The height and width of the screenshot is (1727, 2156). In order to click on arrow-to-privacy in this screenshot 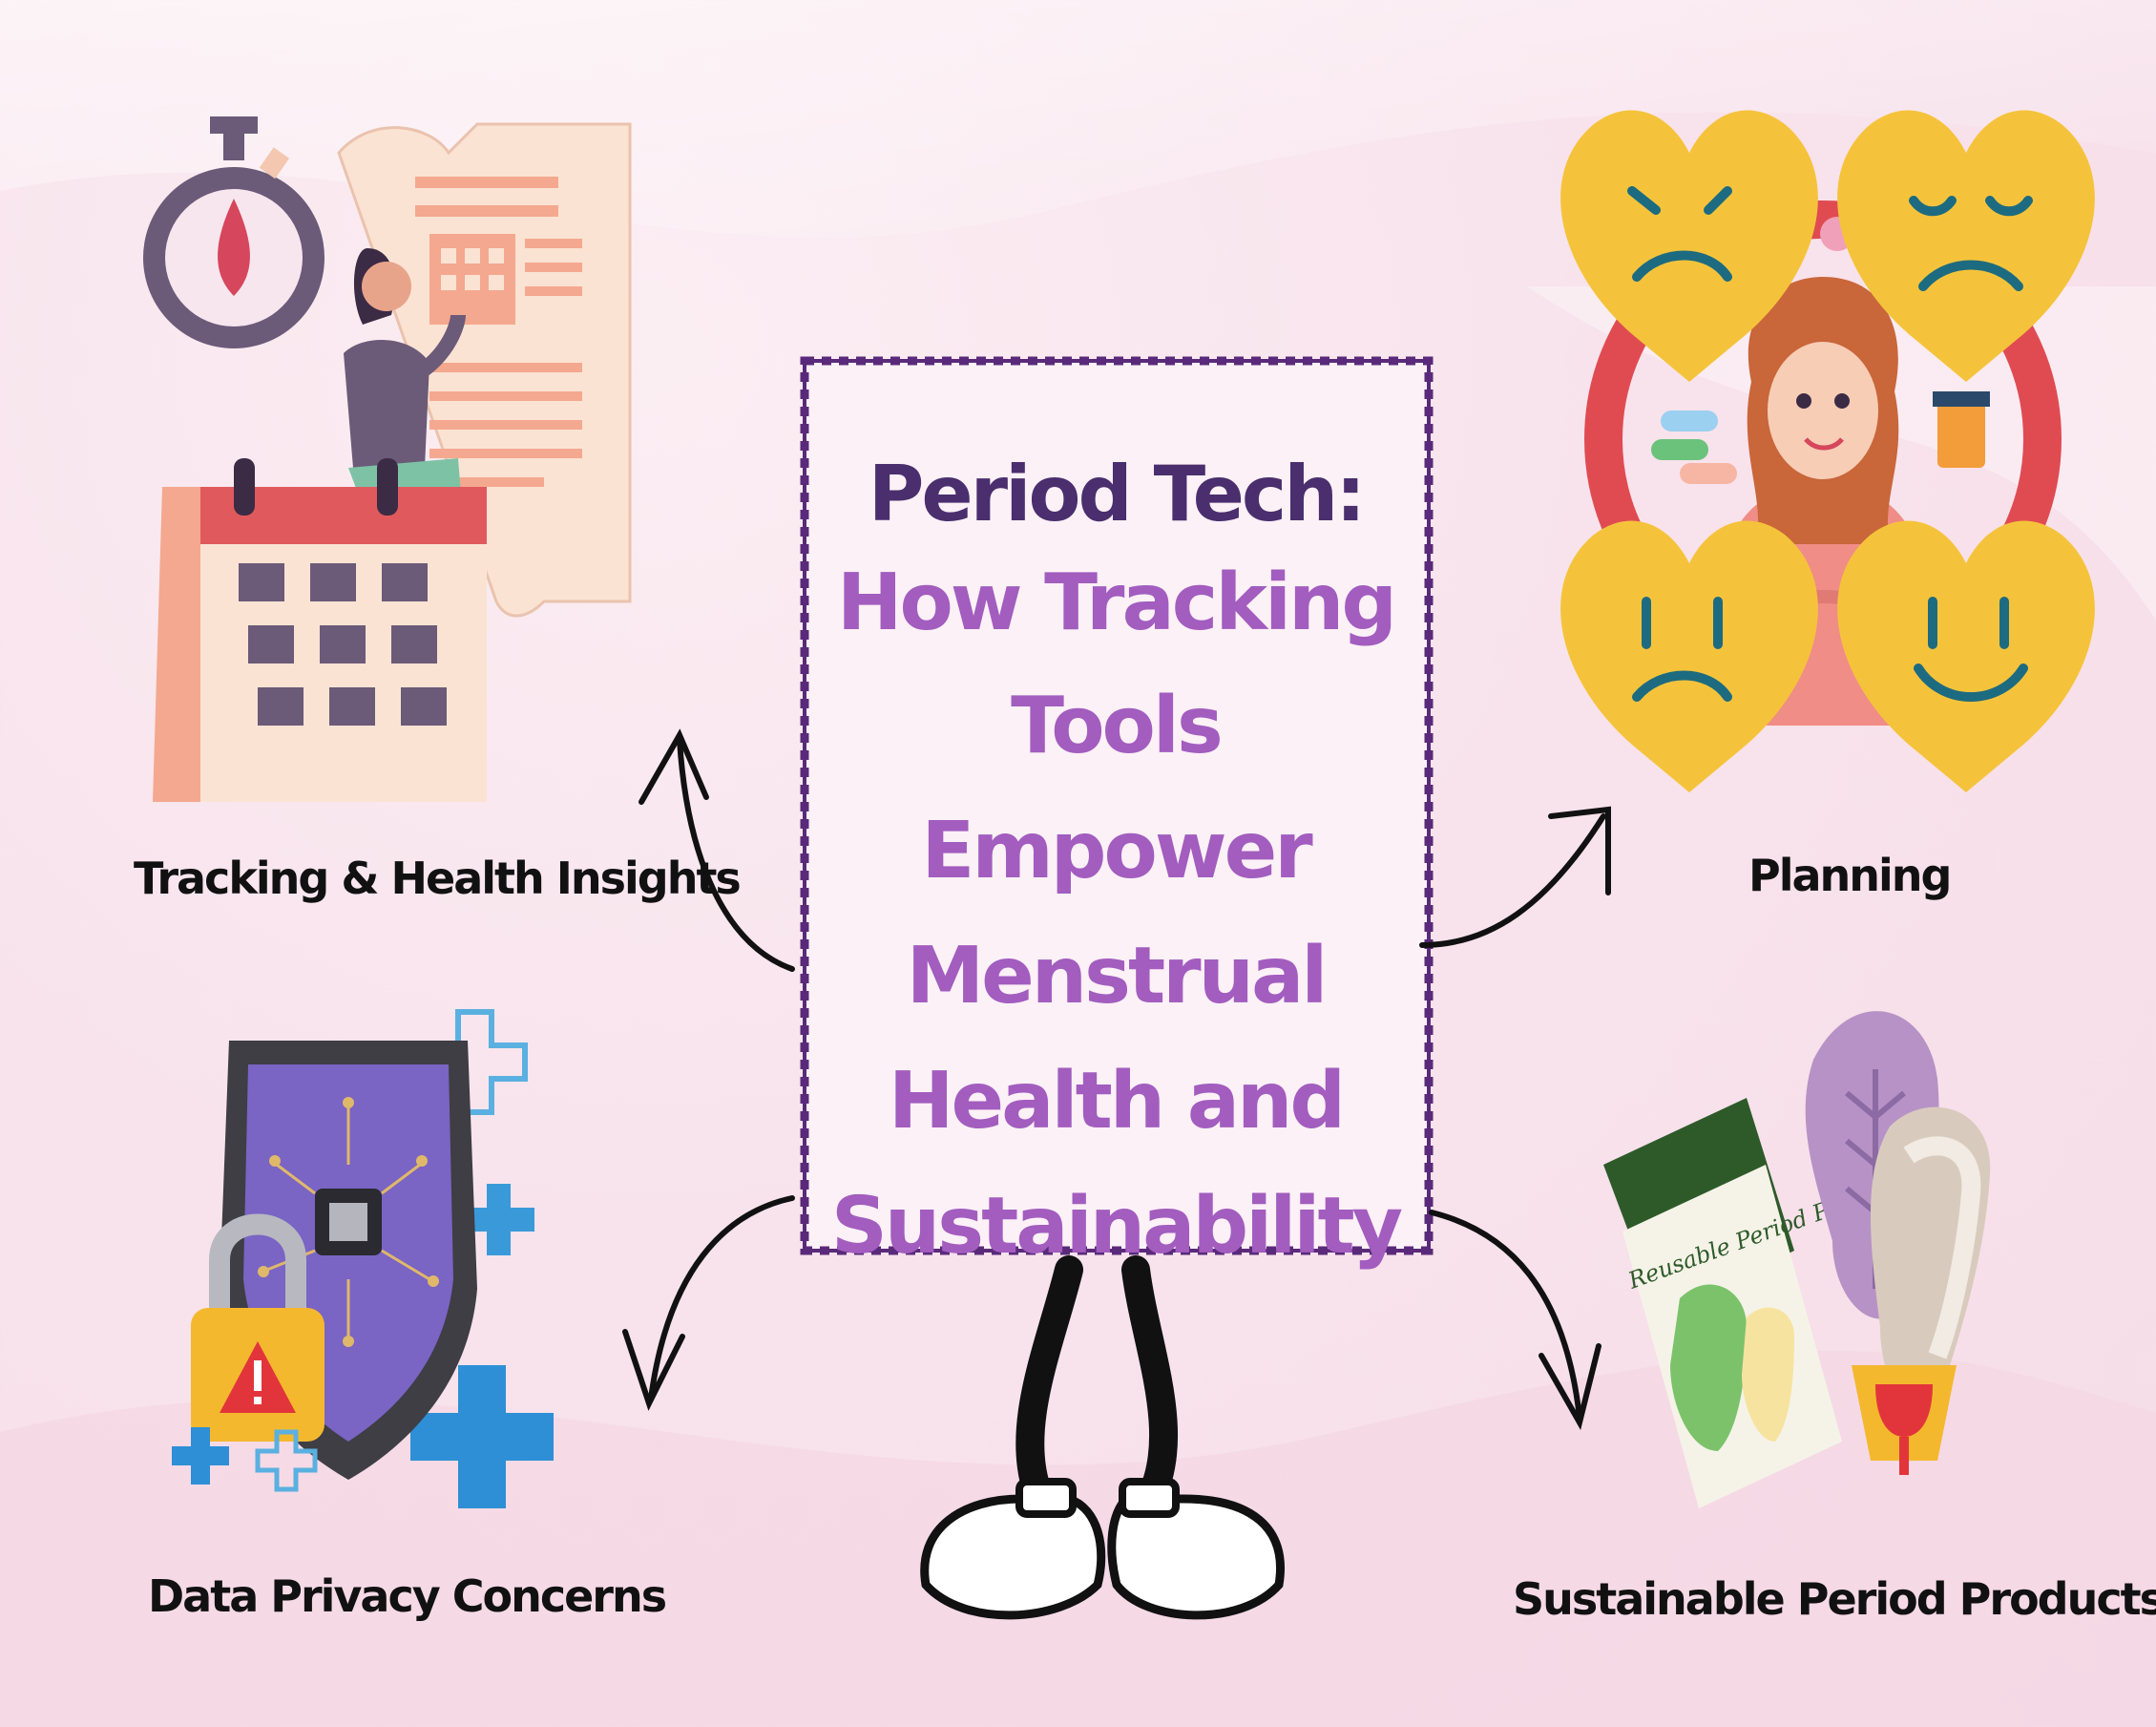, I will do `click(721, 1298)`.